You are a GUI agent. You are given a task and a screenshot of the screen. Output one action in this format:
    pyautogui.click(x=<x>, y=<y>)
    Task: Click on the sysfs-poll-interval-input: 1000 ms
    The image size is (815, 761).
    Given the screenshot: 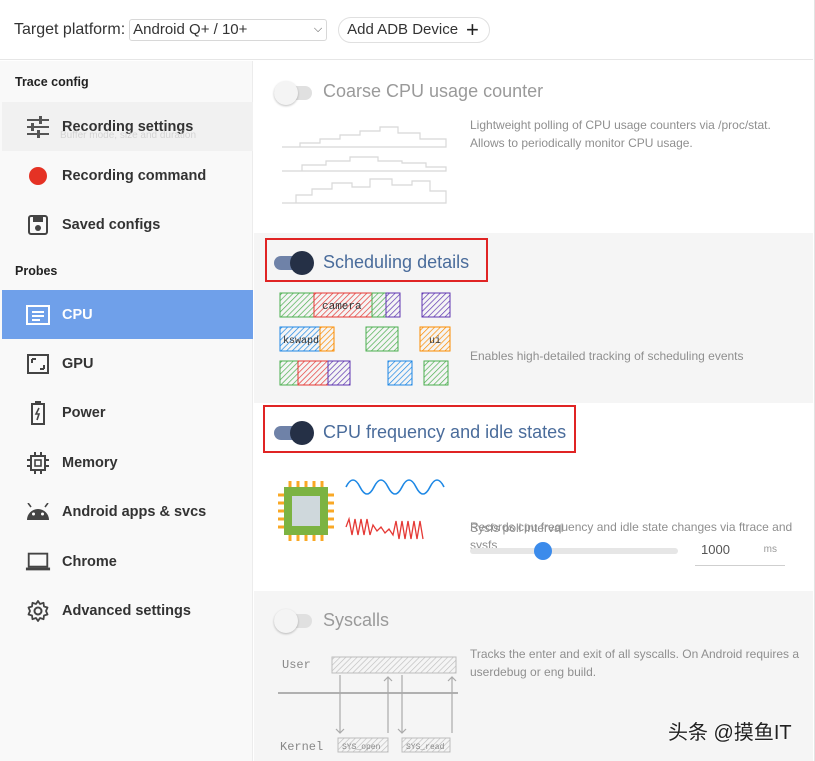 What is the action you would take?
    pyautogui.click(x=740, y=550)
    